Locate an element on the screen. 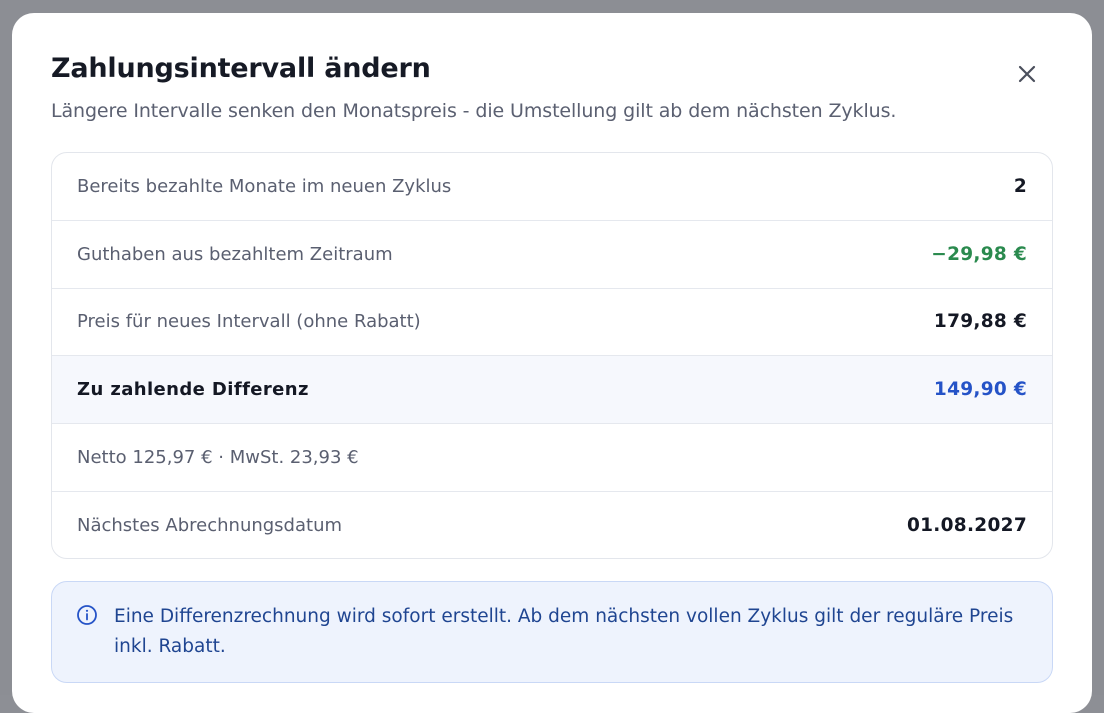 This screenshot has width=1104, height=713. amount-due-label: Zu zahlende Differenz is located at coordinates (193, 390).